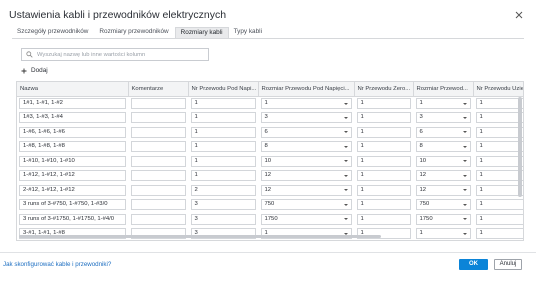 This screenshot has width=536, height=286. I want to click on neutral-size-select: 10, so click(443, 161).